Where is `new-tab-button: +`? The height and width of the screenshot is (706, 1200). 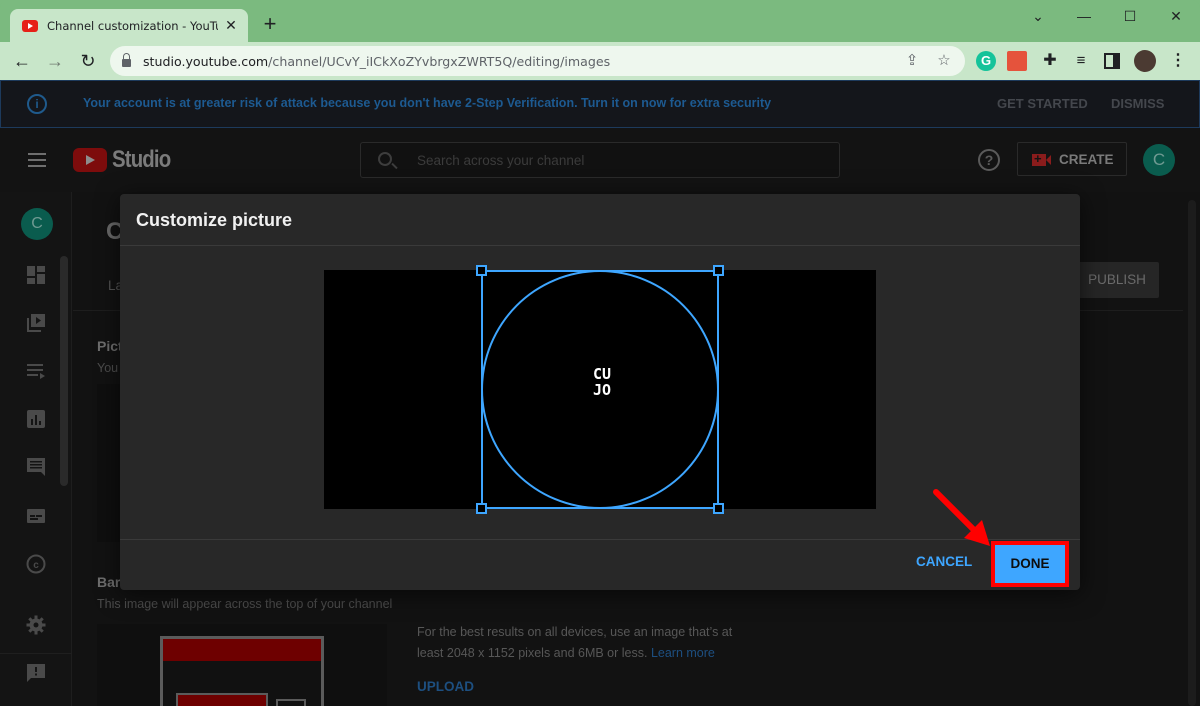 new-tab-button: + is located at coordinates (270, 24).